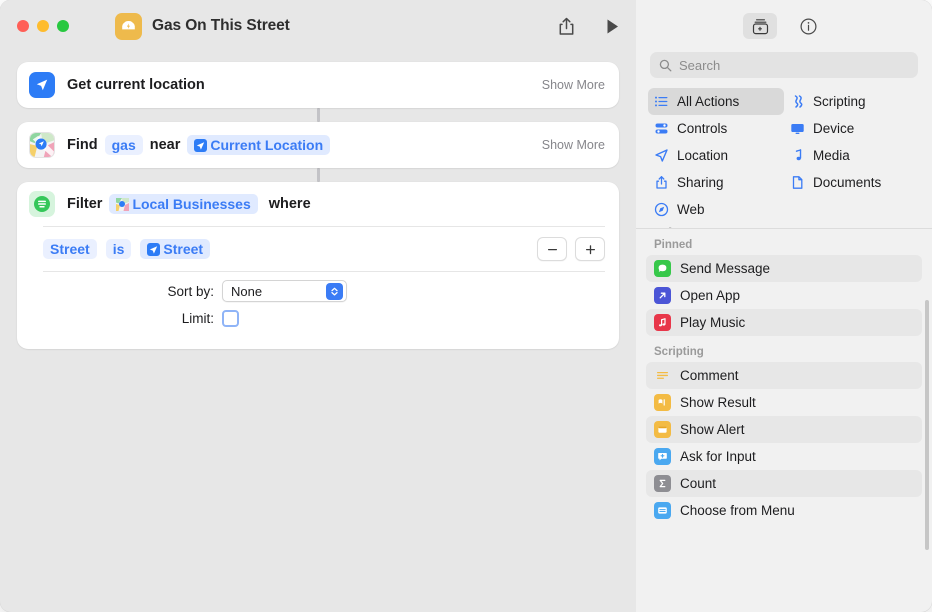 The image size is (932, 612). Describe the element at coordinates (797, 155) in the screenshot. I see `media-note-icon` at that location.